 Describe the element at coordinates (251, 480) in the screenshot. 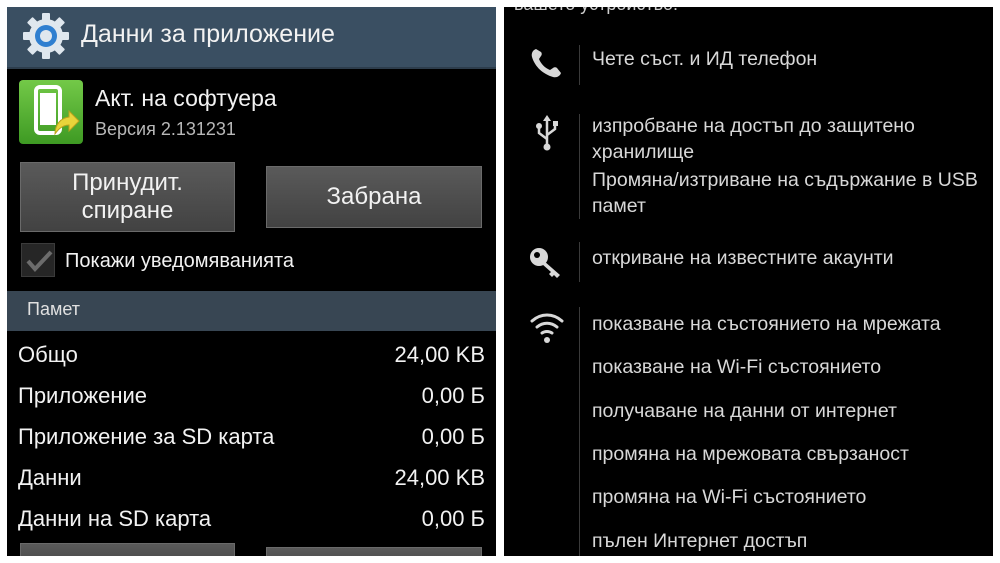

I see `memory-row-data: Данни 24,00 KB` at that location.